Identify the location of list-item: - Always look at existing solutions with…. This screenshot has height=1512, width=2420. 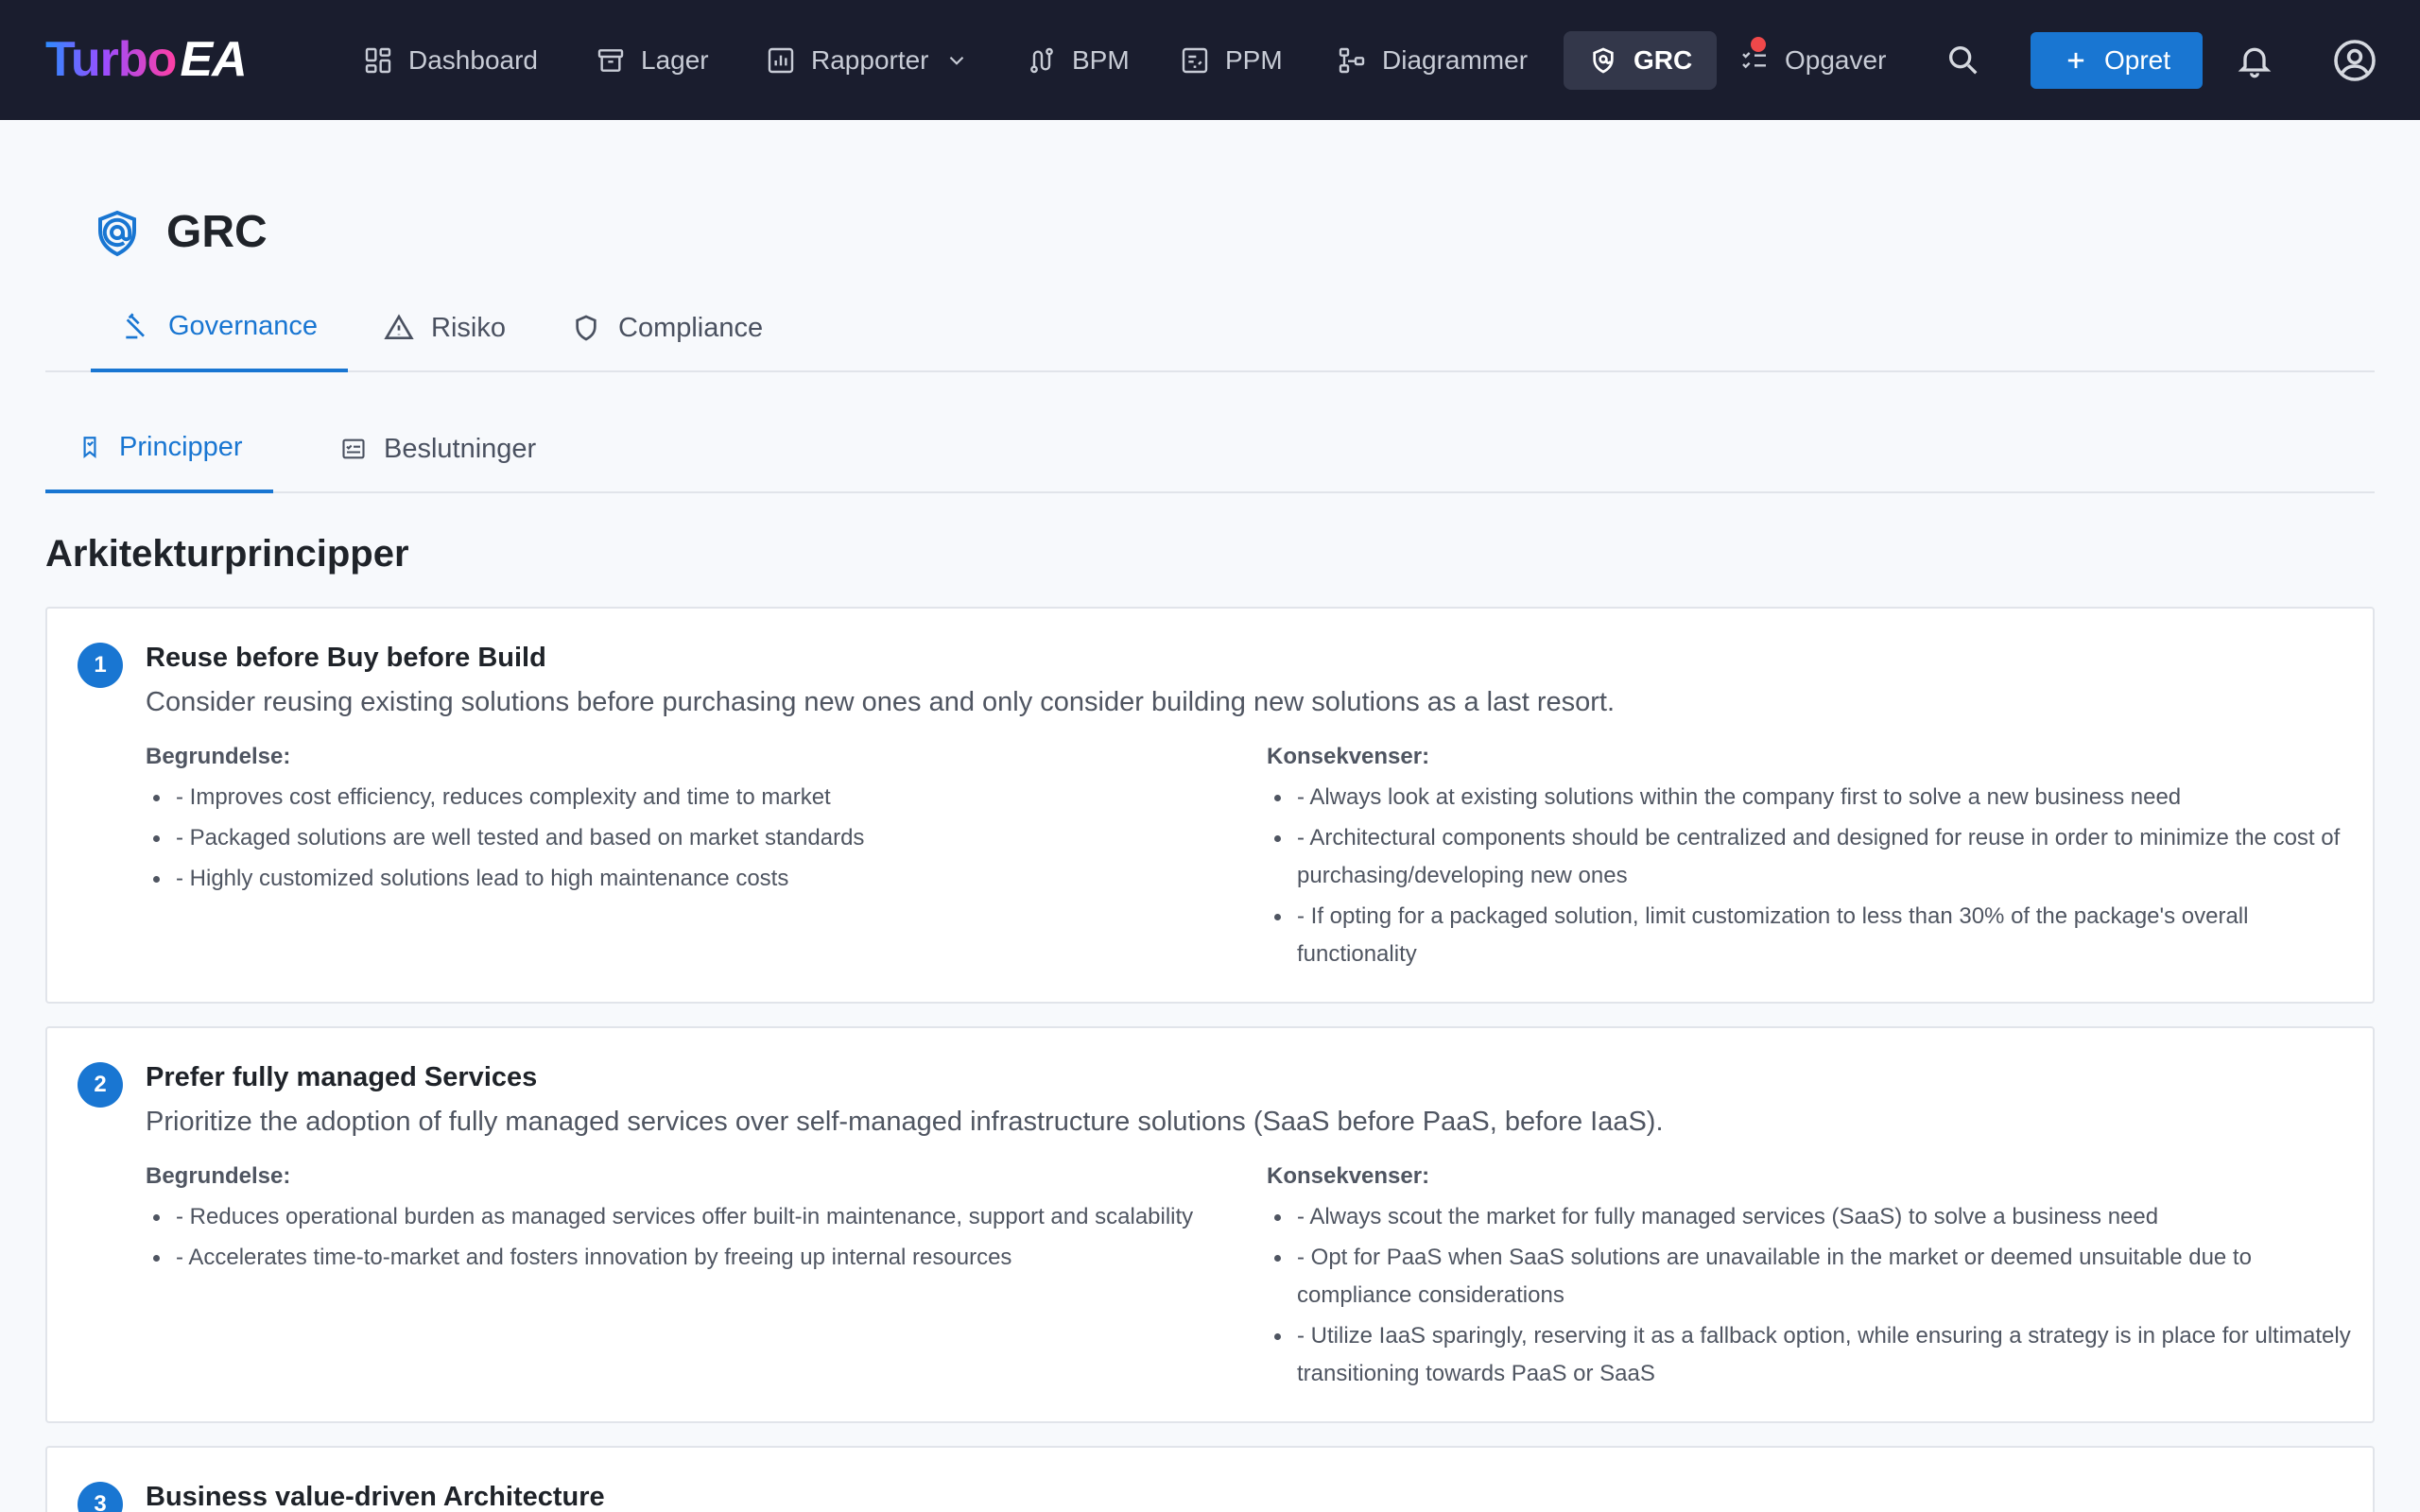
(1810, 797).